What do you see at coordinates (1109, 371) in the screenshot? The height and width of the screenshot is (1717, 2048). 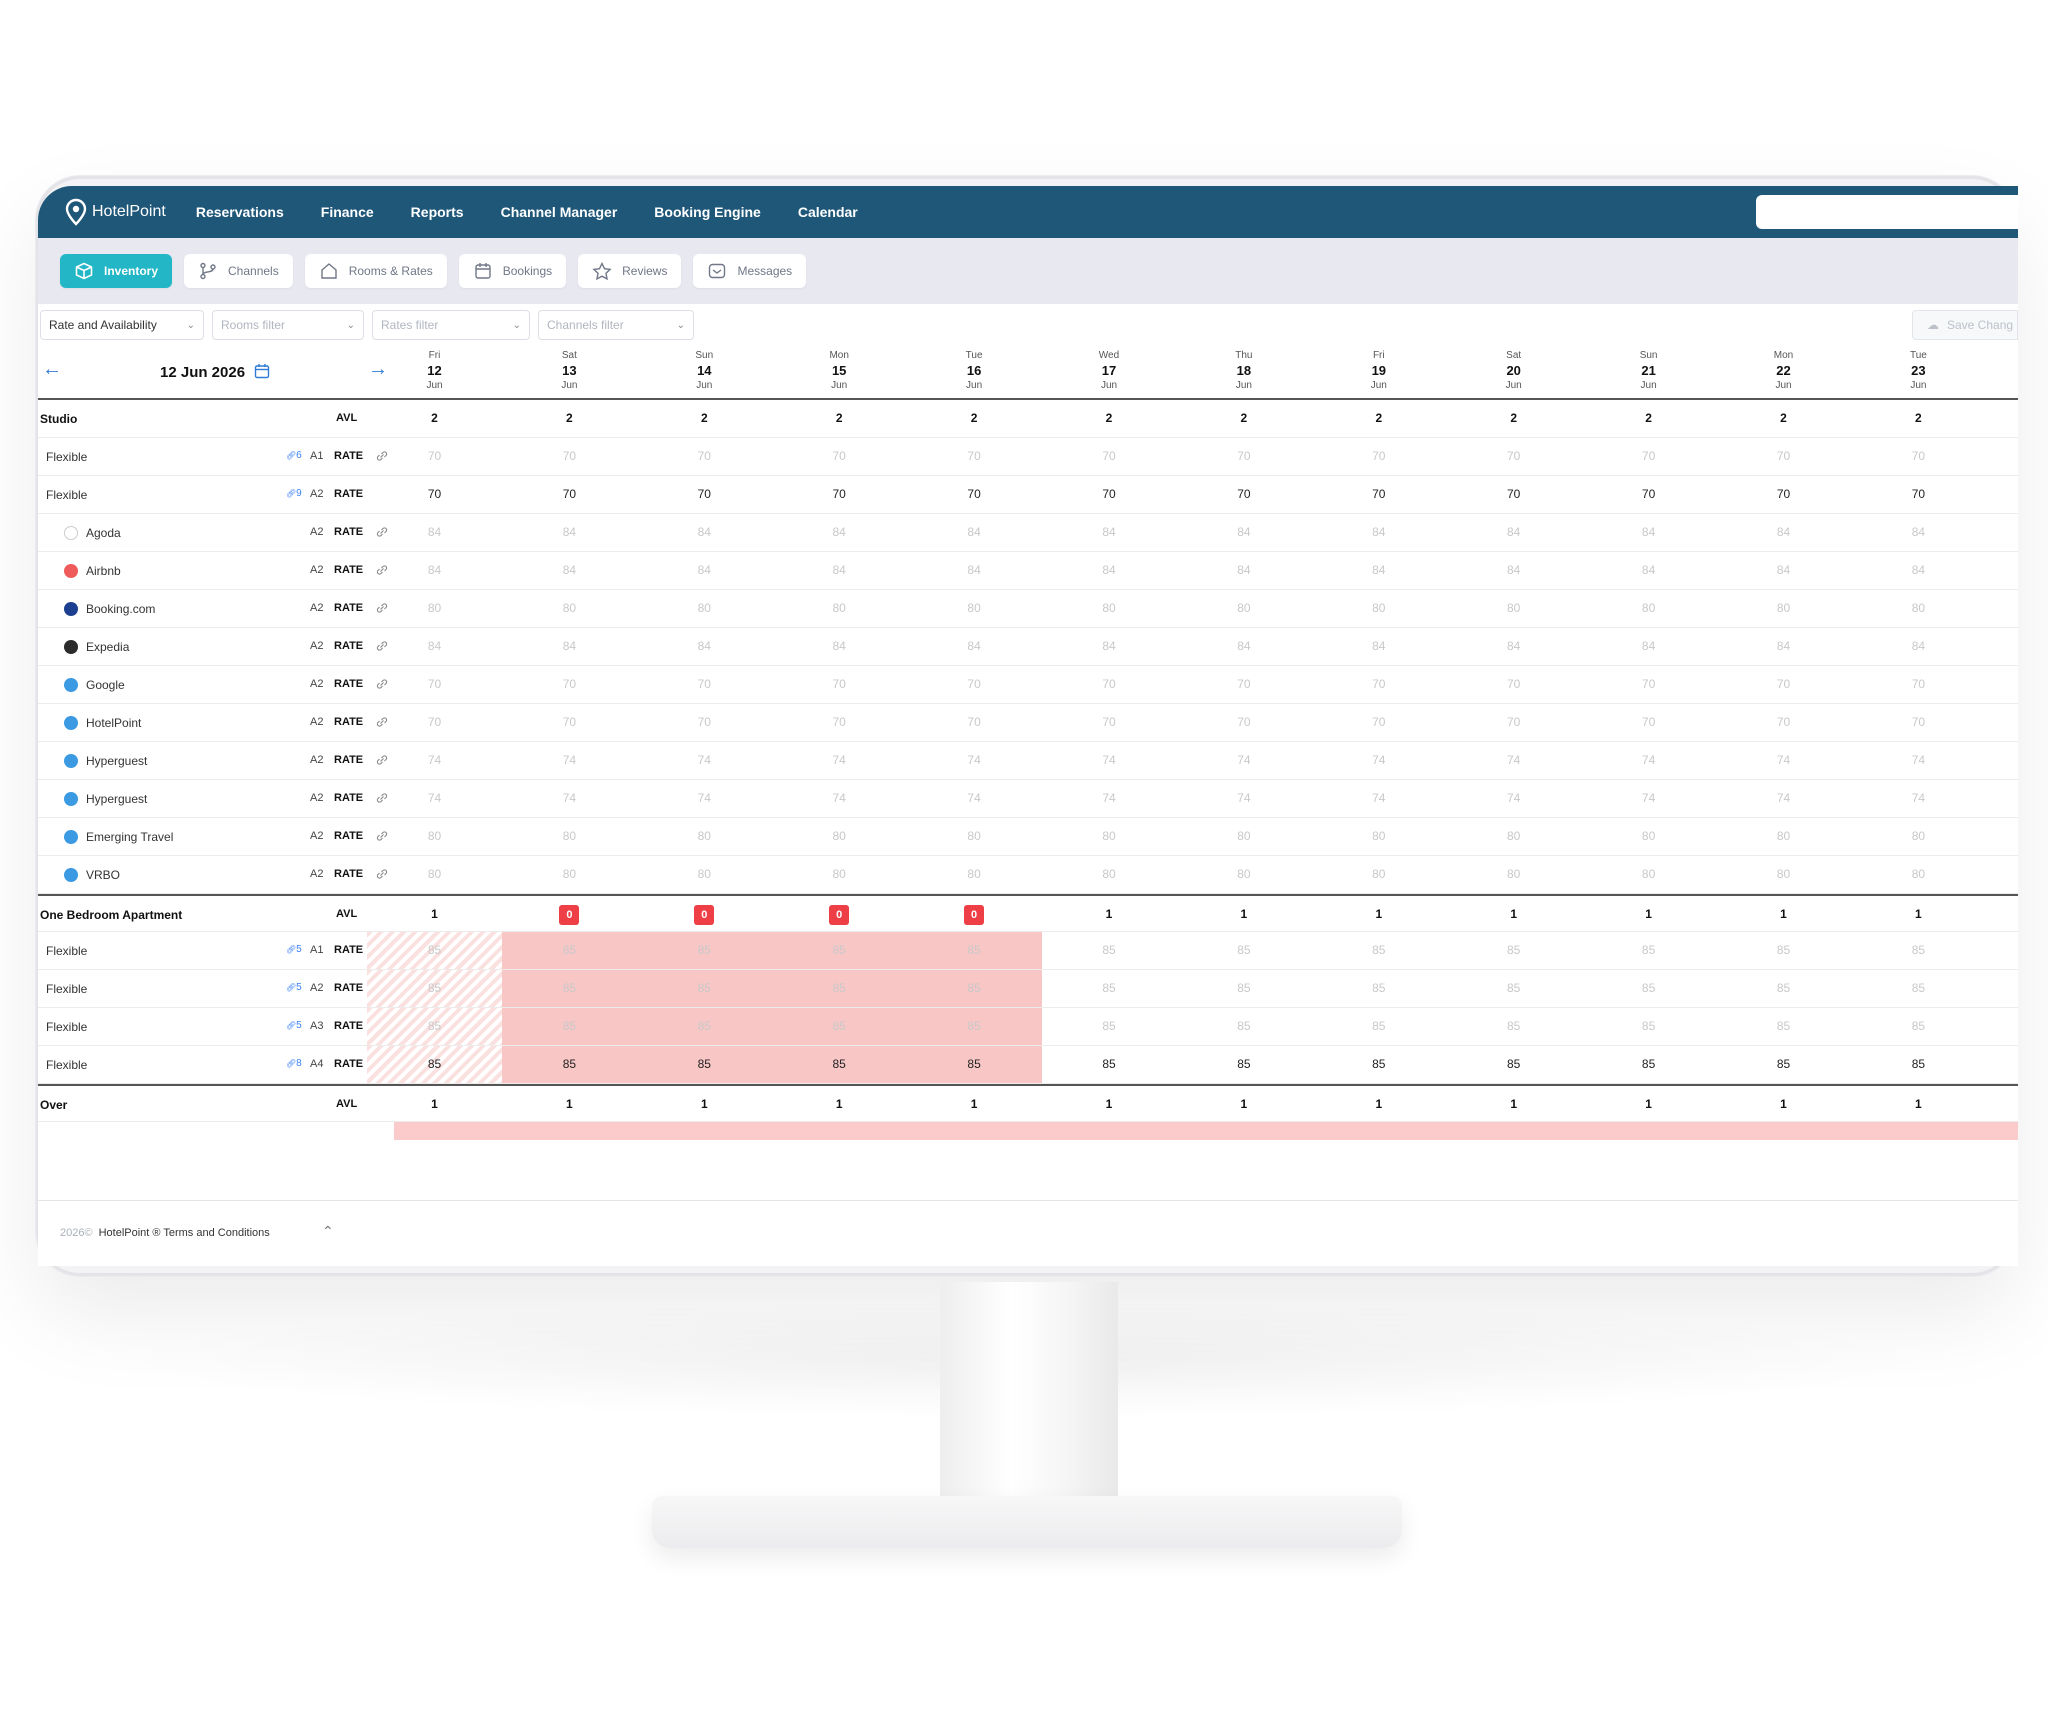 I see `date-column-header: Wed 17 Jun` at bounding box center [1109, 371].